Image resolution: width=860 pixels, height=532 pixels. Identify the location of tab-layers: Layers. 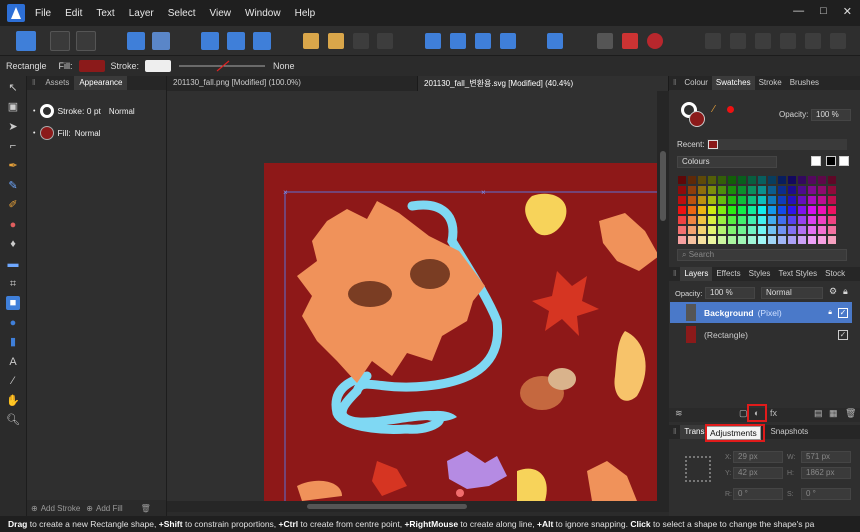
(696, 274).